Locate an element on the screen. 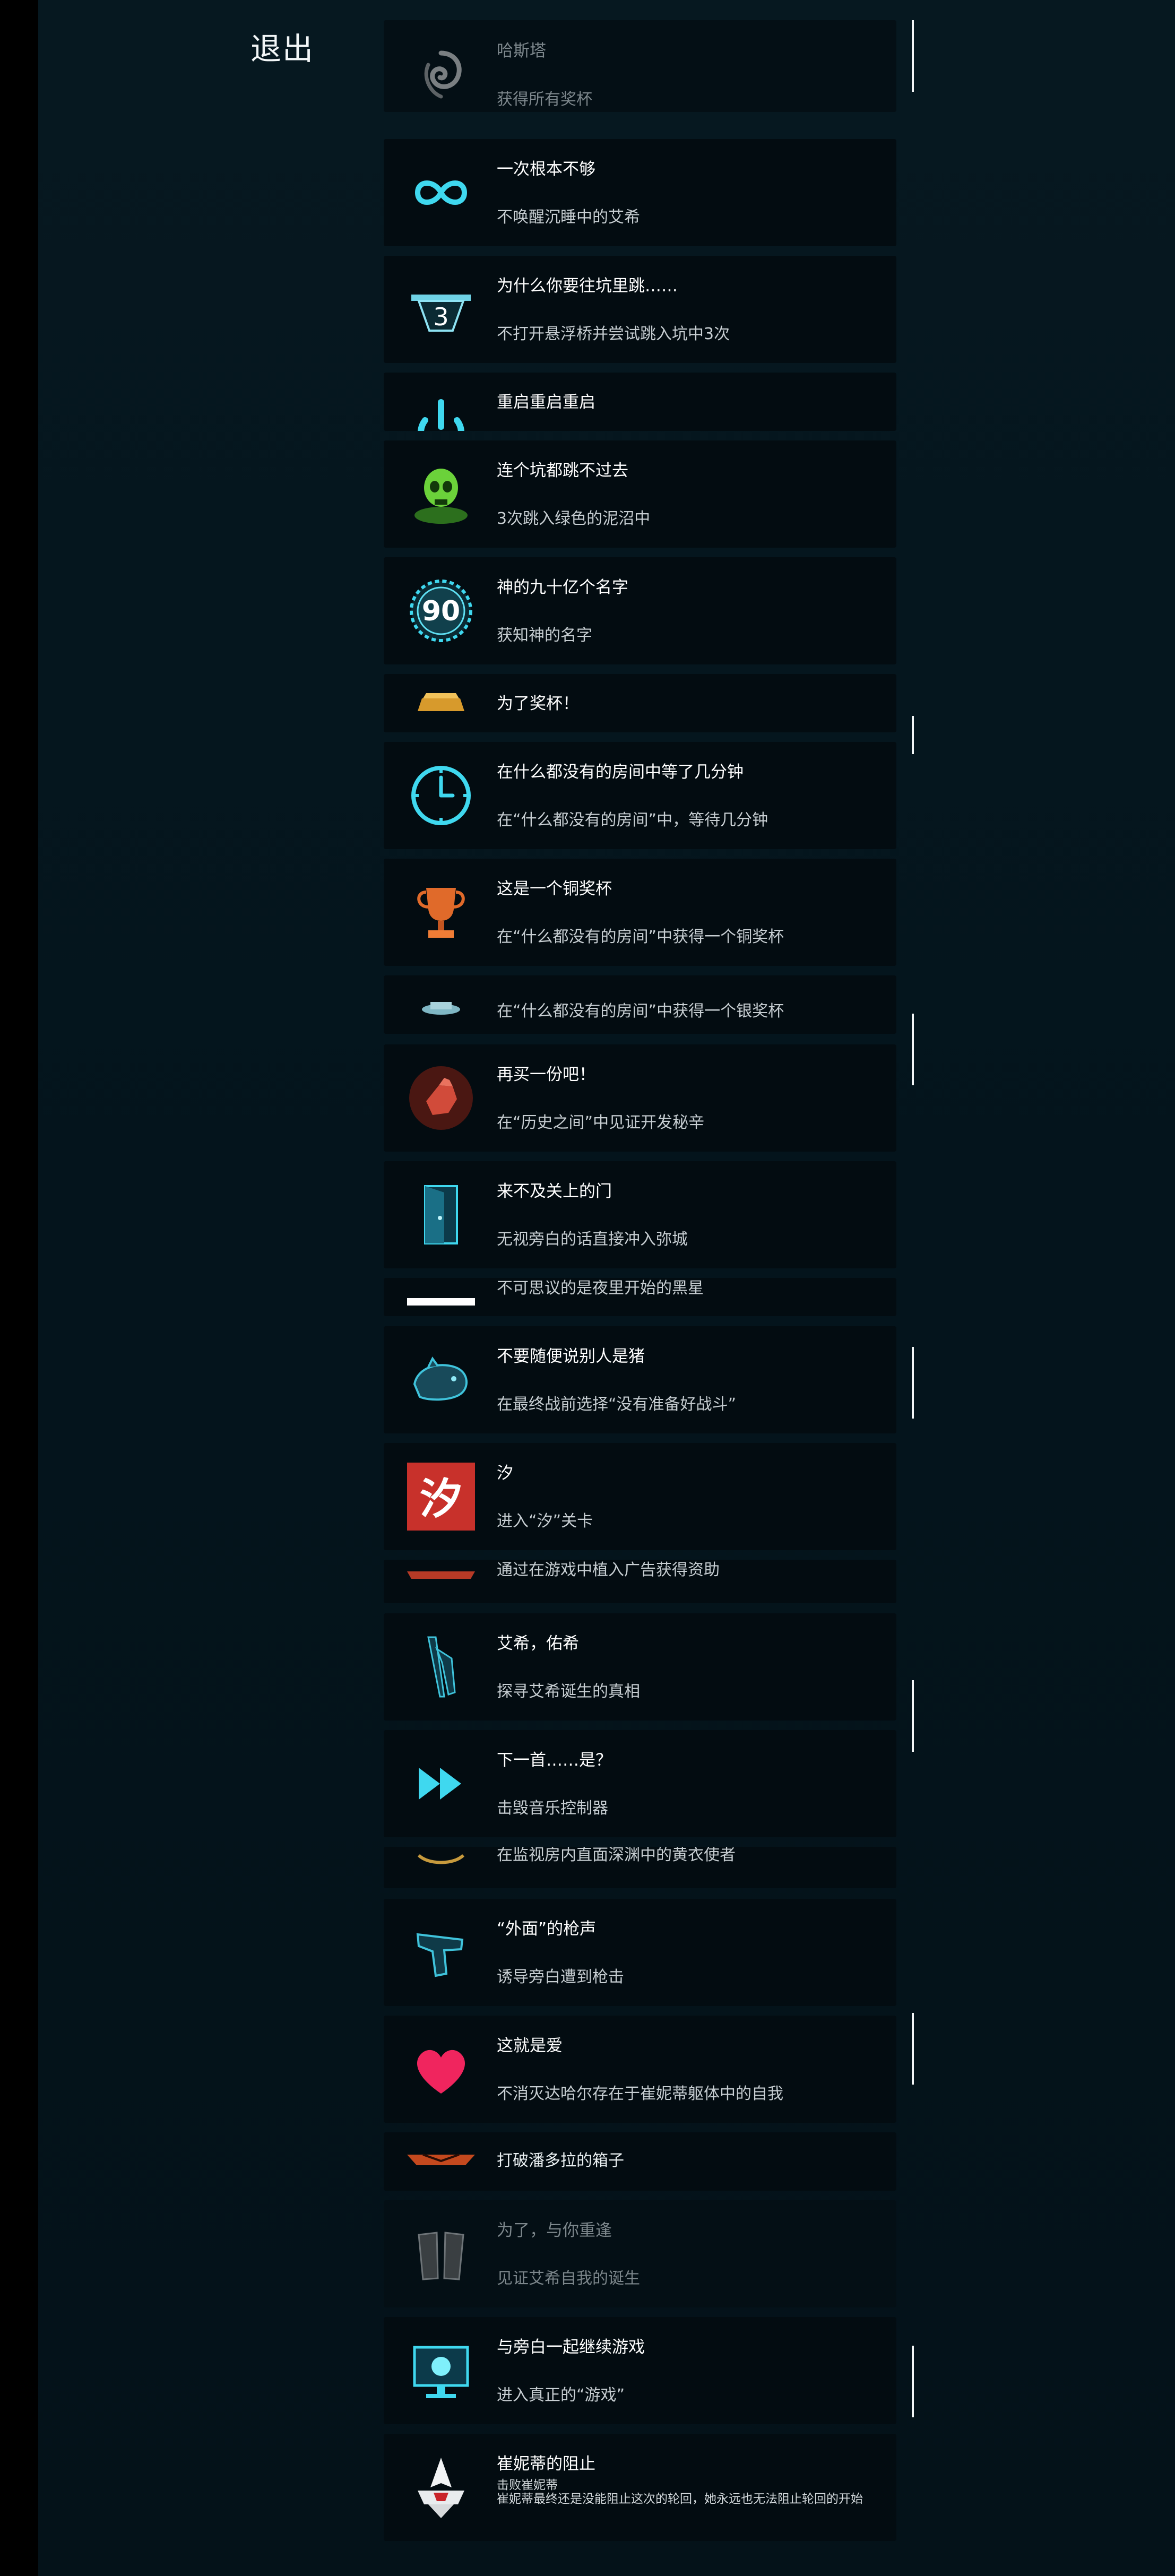 The height and width of the screenshot is (2576, 1175). ninety-badge-icon: 90 is located at coordinates (441, 611).